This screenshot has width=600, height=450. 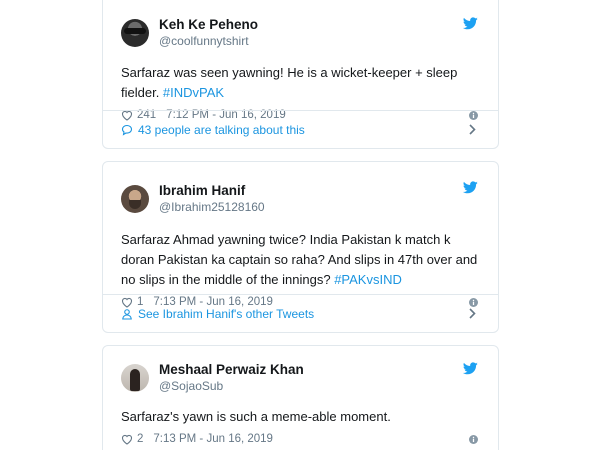 I want to click on person-icon, so click(x=127, y=314).